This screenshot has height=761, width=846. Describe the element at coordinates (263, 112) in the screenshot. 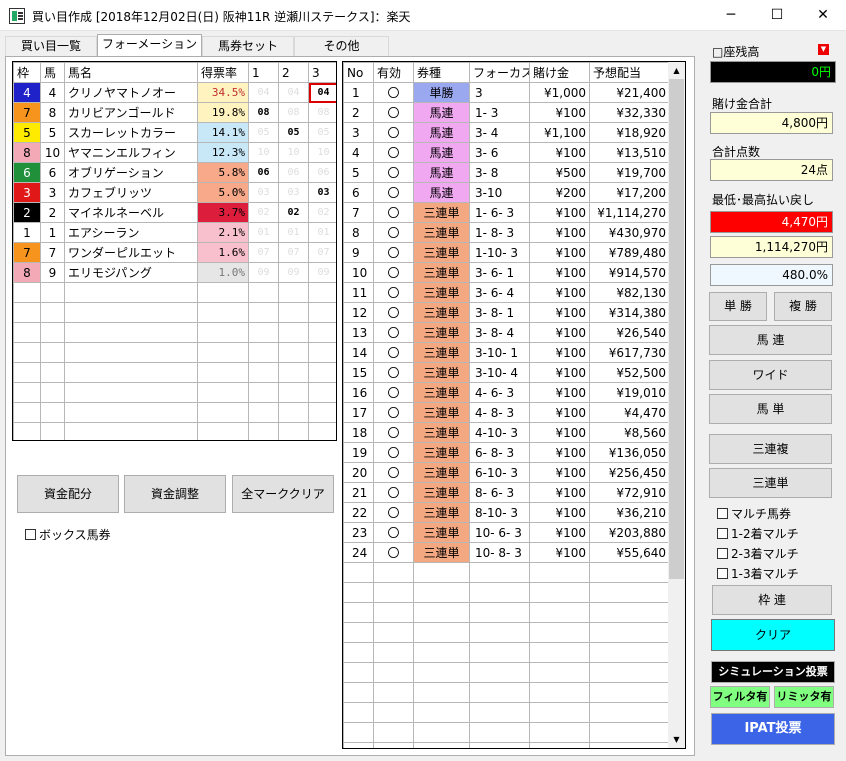

I see `first-pick-cell: 08` at that location.